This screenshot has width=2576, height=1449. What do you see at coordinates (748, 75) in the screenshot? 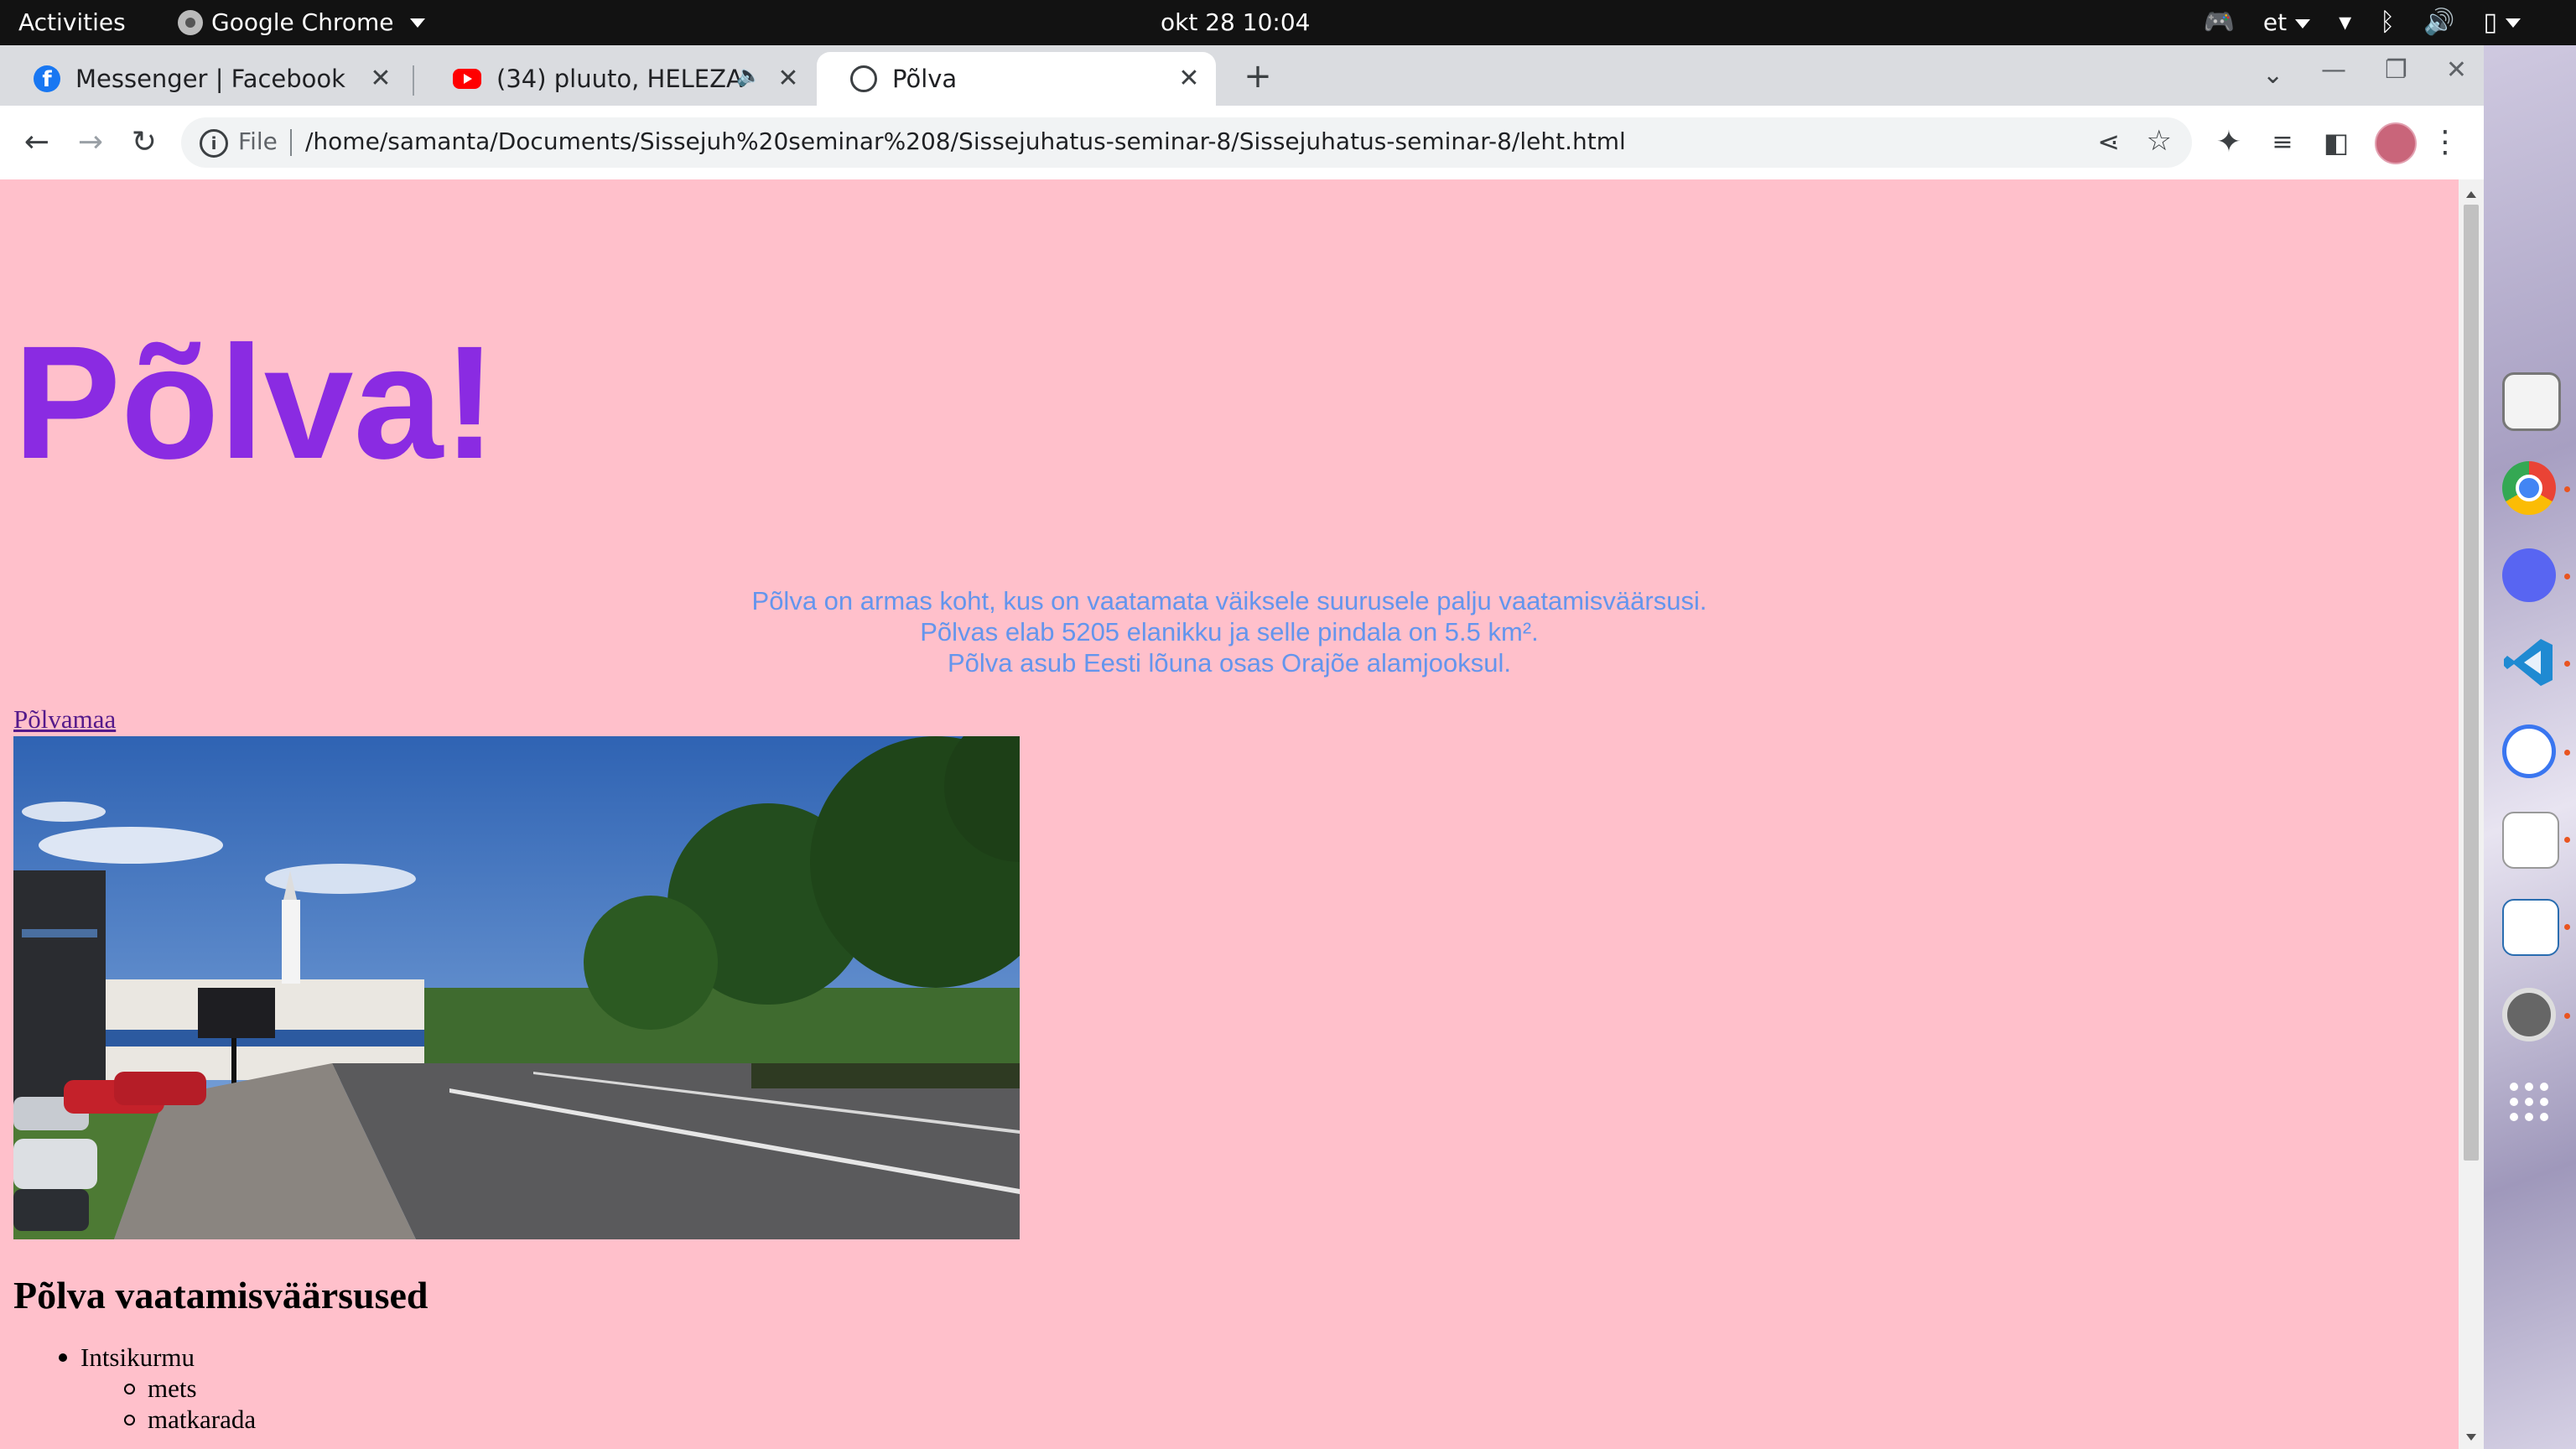
I see `audio-playing-icon: 🔈` at bounding box center [748, 75].